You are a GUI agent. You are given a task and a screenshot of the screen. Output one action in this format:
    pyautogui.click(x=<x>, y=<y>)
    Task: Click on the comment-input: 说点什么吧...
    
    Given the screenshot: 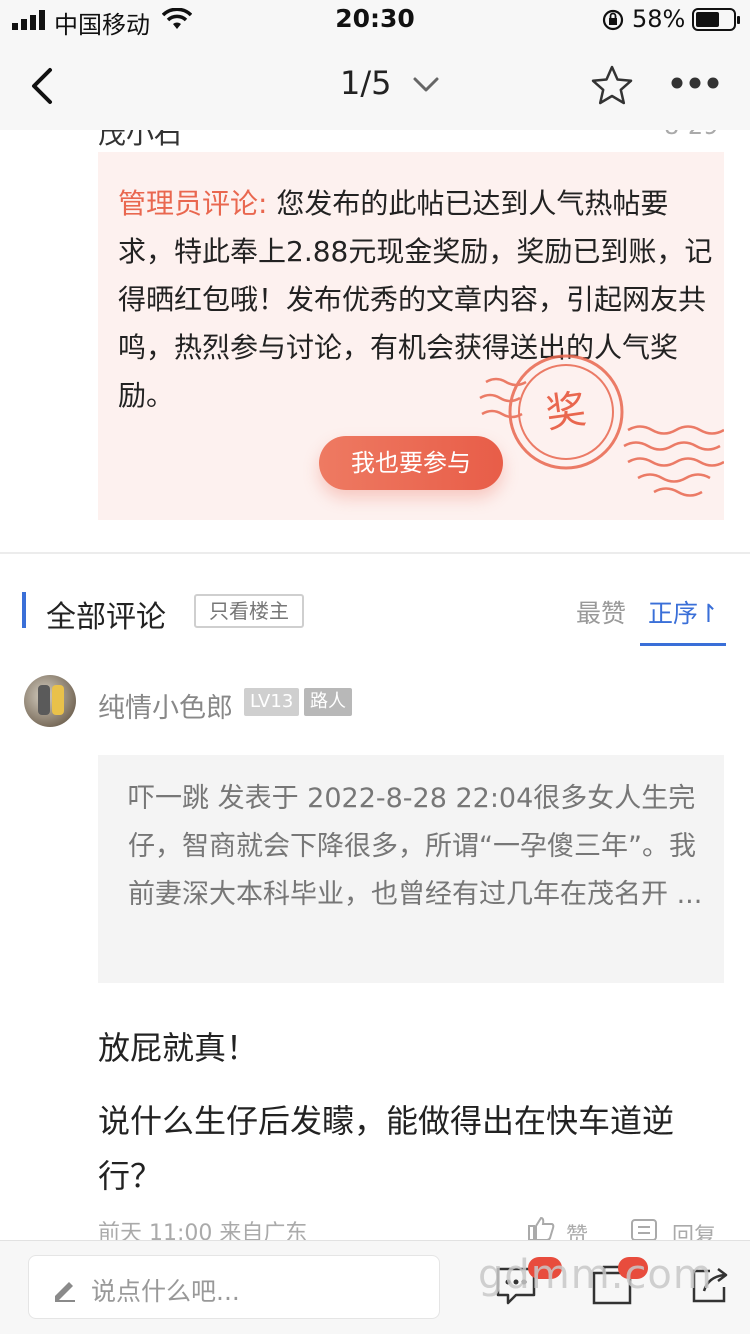 What is the action you would take?
    pyautogui.click(x=234, y=1287)
    